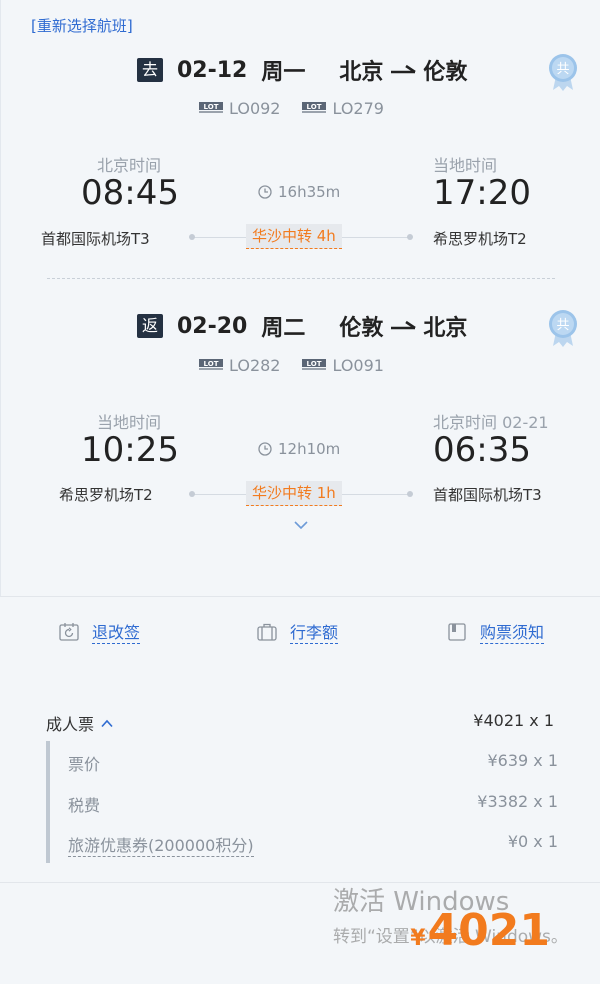 This screenshot has height=984, width=600. Describe the element at coordinates (82, 25) in the screenshot. I see `reselect-flight-link: [重新选择航班]` at that location.